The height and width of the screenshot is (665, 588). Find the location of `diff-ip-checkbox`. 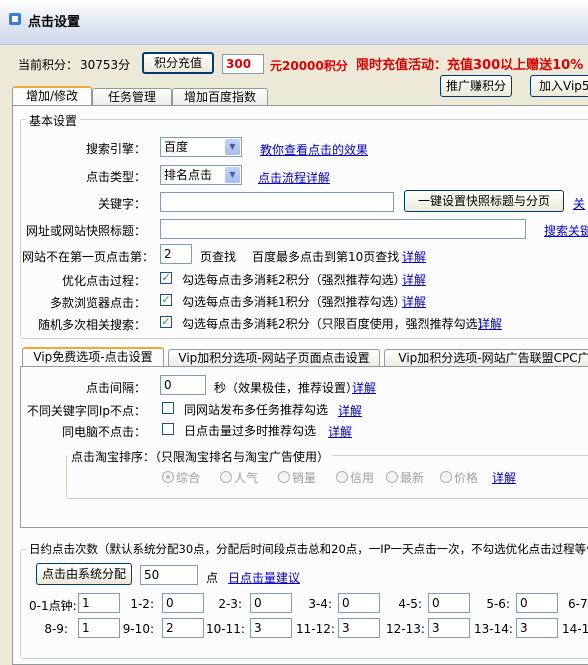

diff-ip-checkbox is located at coordinates (168, 408).